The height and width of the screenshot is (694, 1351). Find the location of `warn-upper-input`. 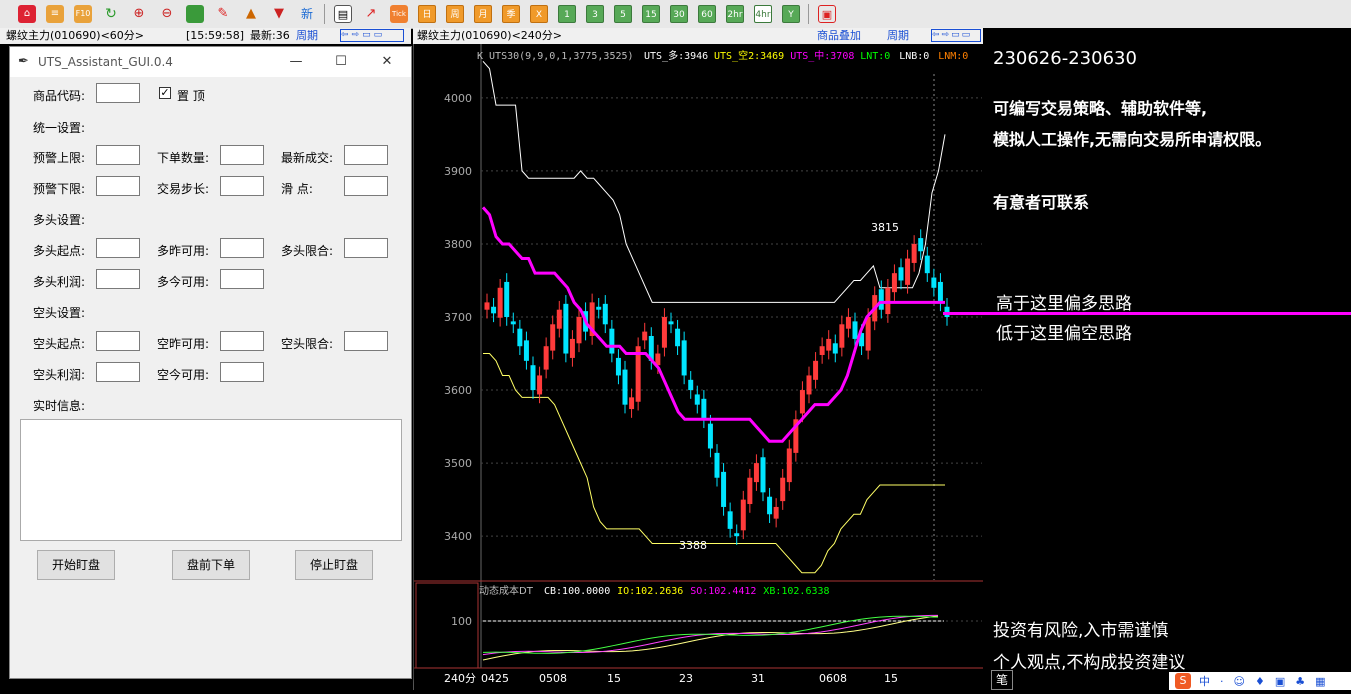

warn-upper-input is located at coordinates (118, 155).